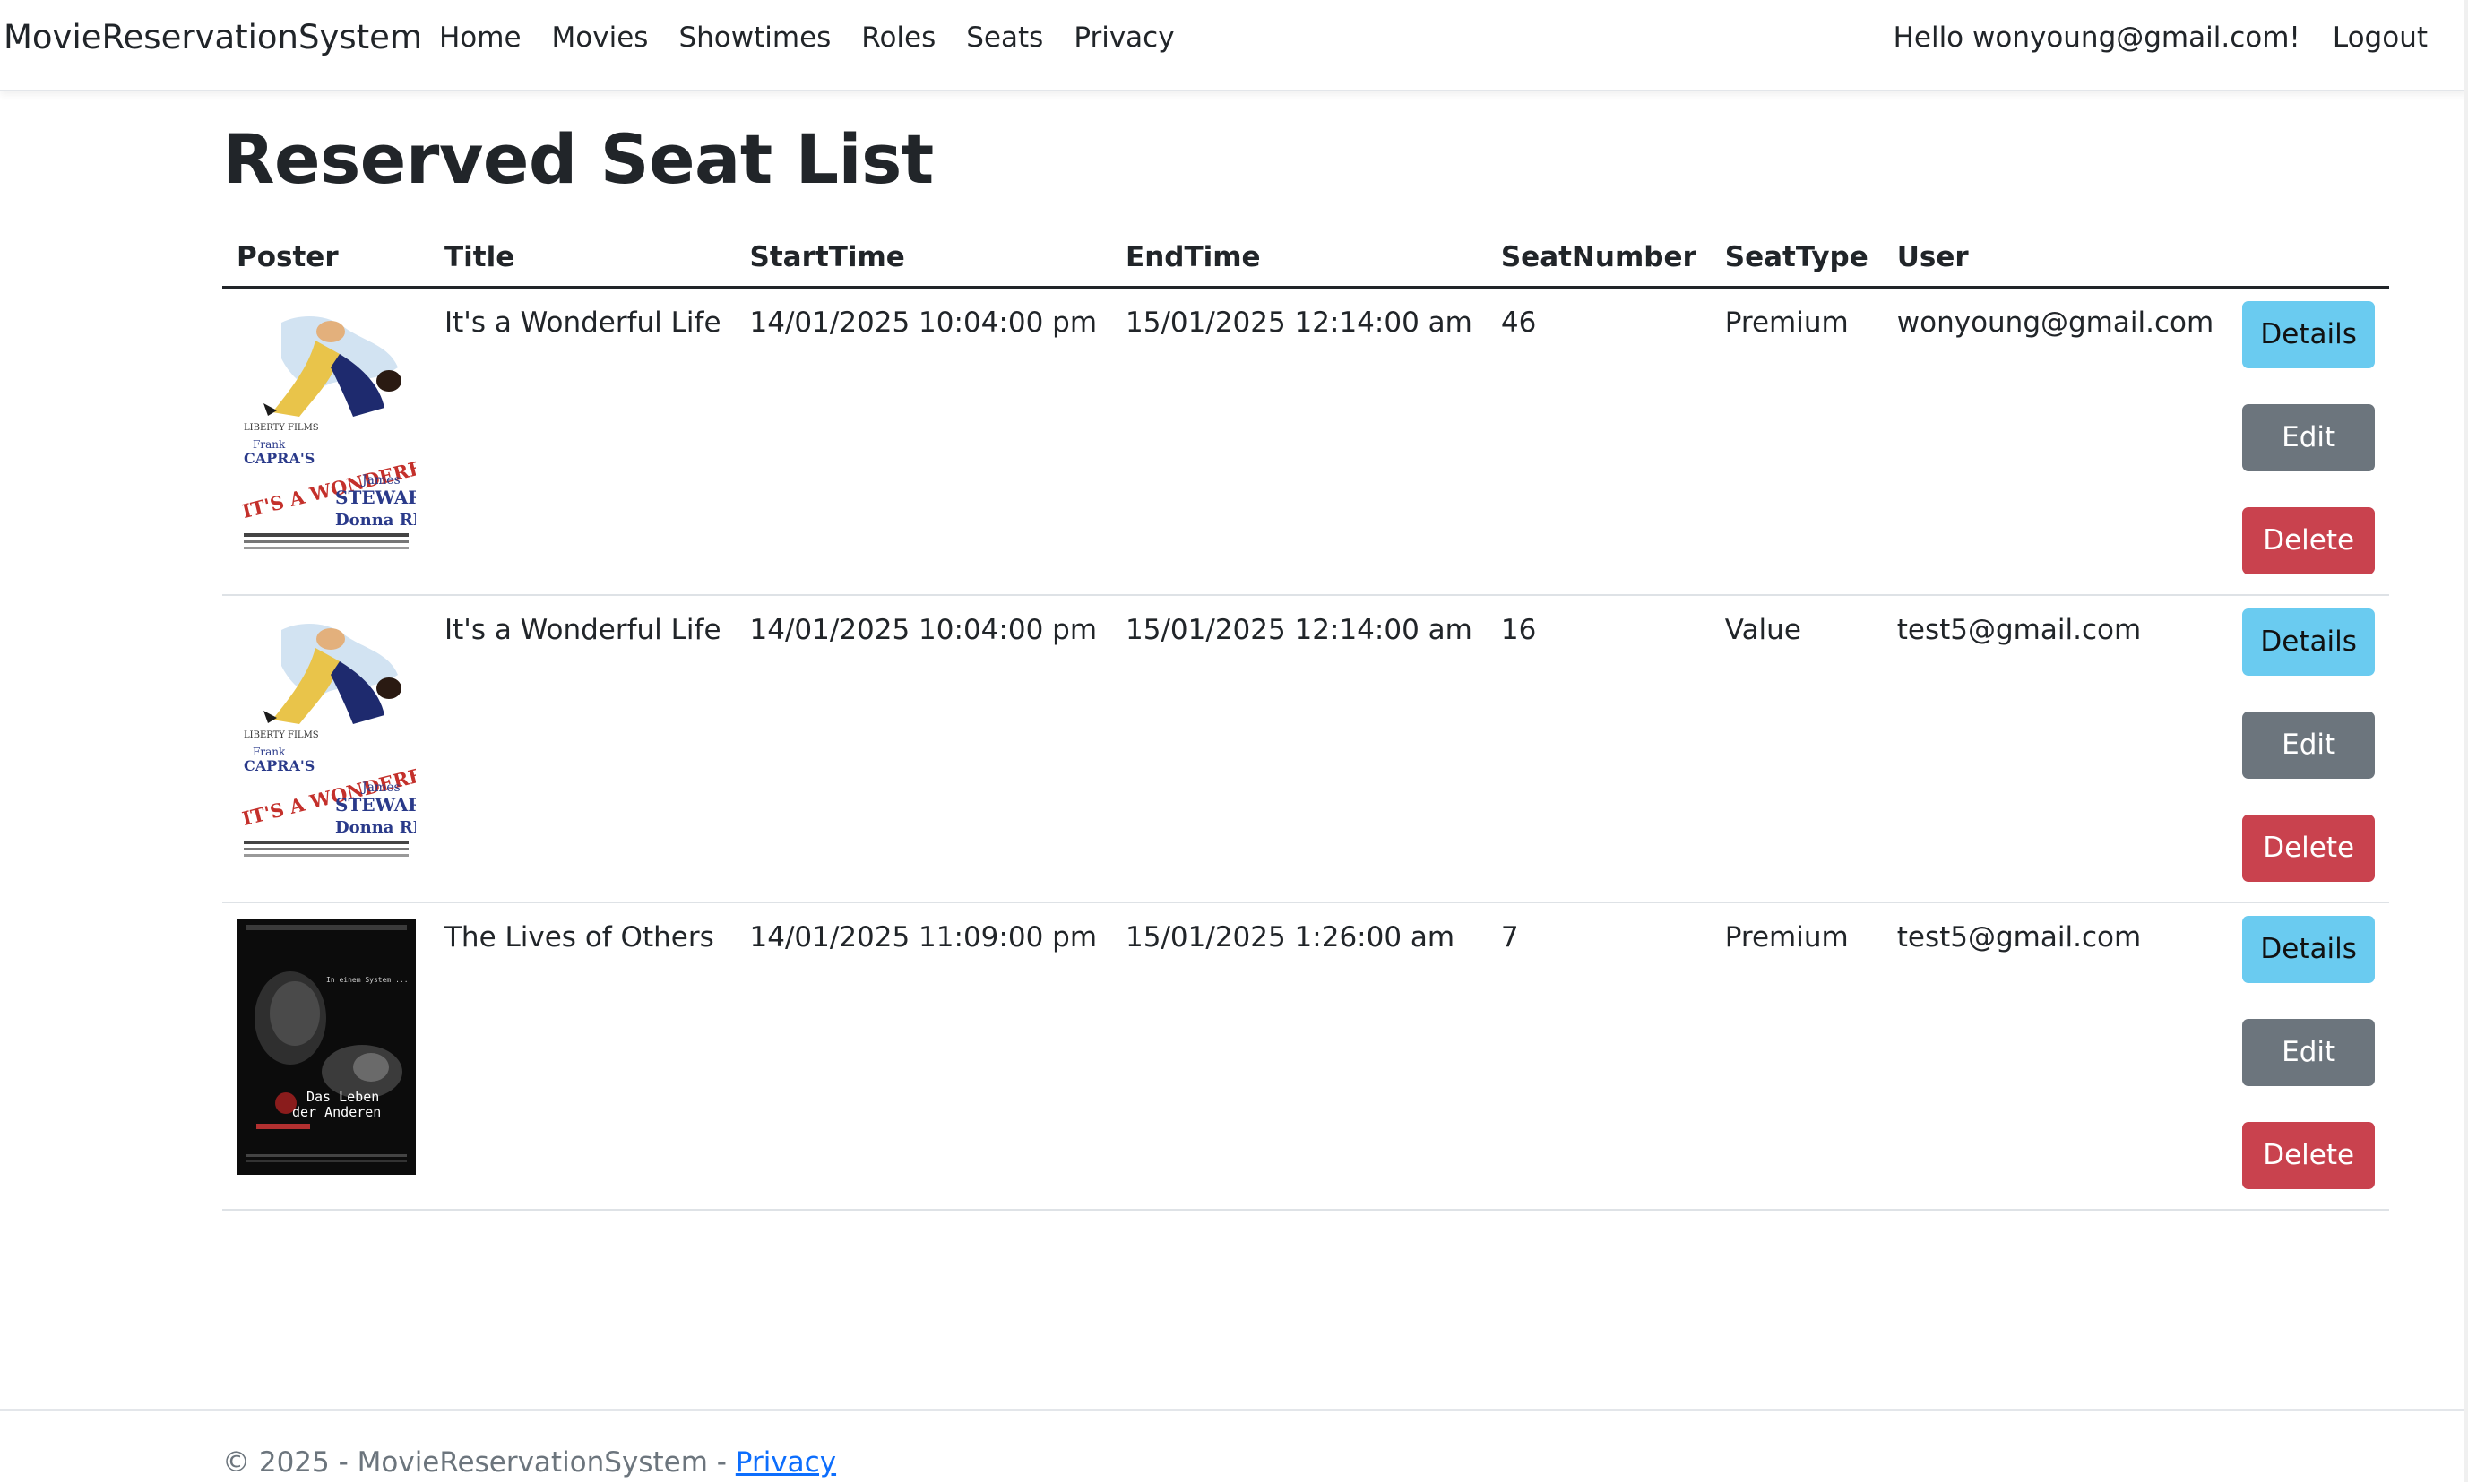 The height and width of the screenshot is (1484, 2468). Describe the element at coordinates (1599, 441) in the screenshot. I see `seatnumber-cell: 46` at that location.